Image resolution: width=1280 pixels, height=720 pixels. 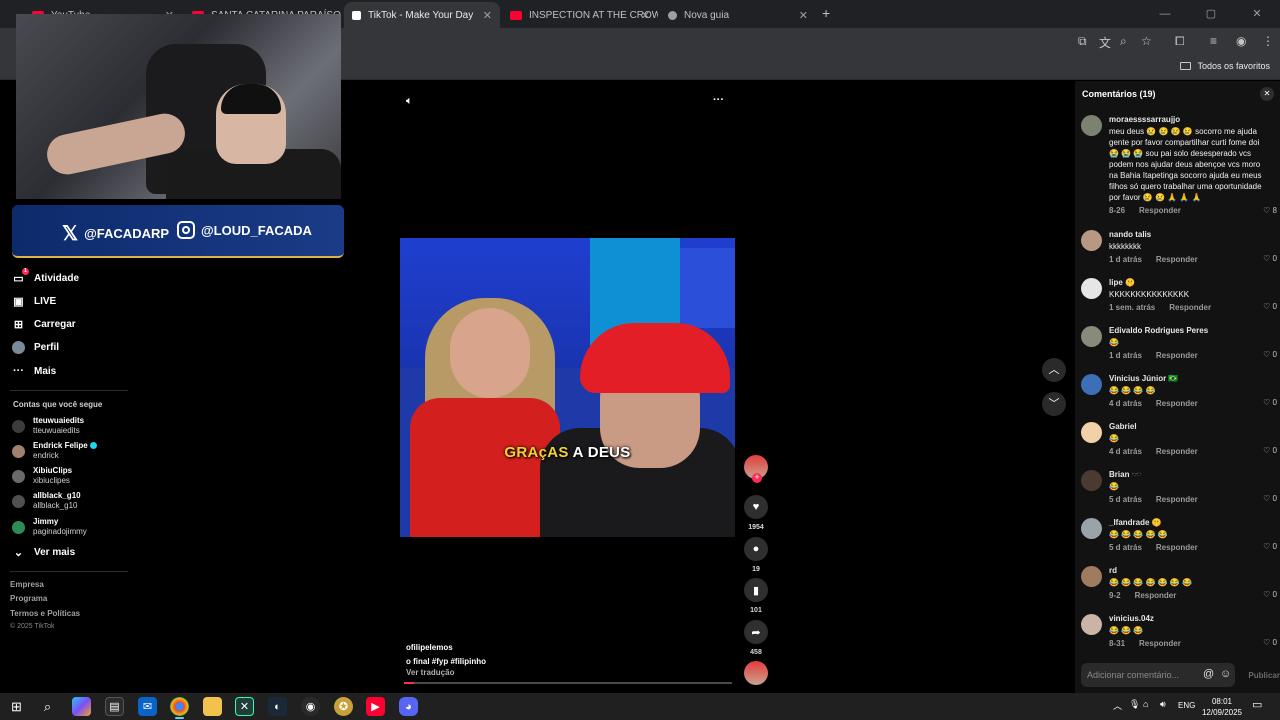 What do you see at coordinates (34, 301) in the screenshot?
I see `nav-live: ▣ LIVE` at bounding box center [34, 301].